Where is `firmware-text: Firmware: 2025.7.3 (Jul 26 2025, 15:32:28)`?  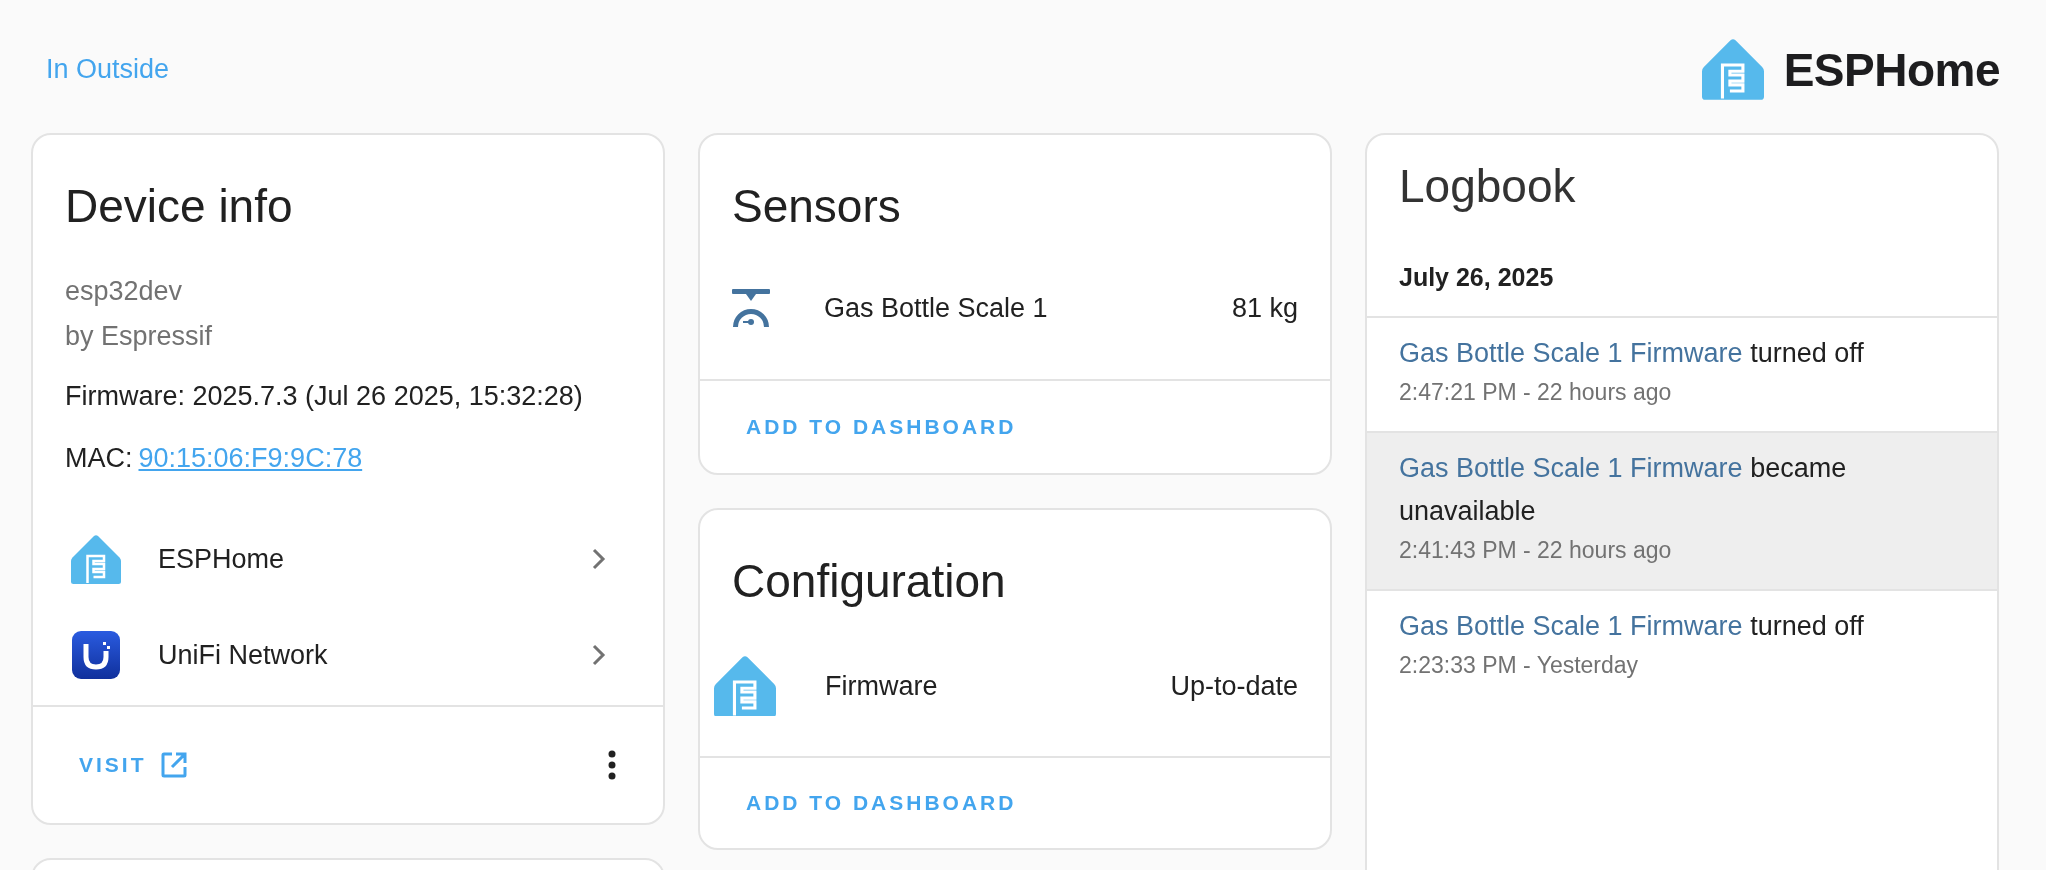
firmware-text: Firmware: 2025.7.3 (Jul 26 2025, 15:32:28) is located at coordinates (324, 396).